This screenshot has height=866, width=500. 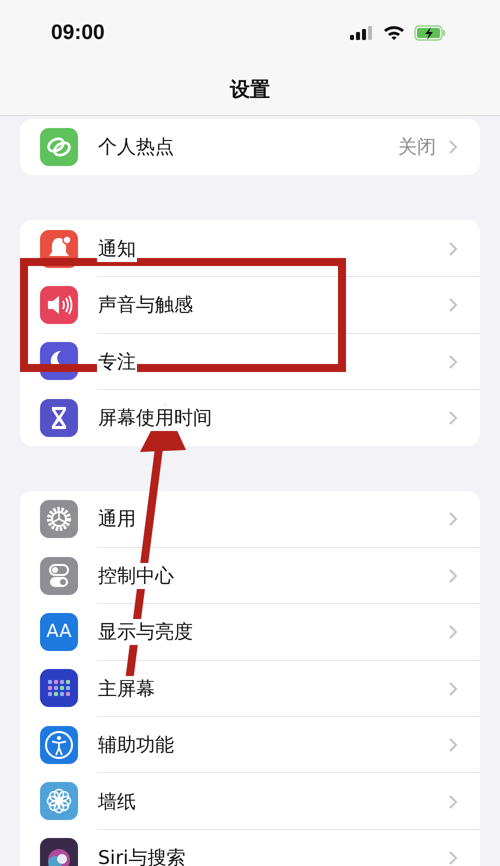 I want to click on row-label: 显示与亮度, so click(x=145, y=632).